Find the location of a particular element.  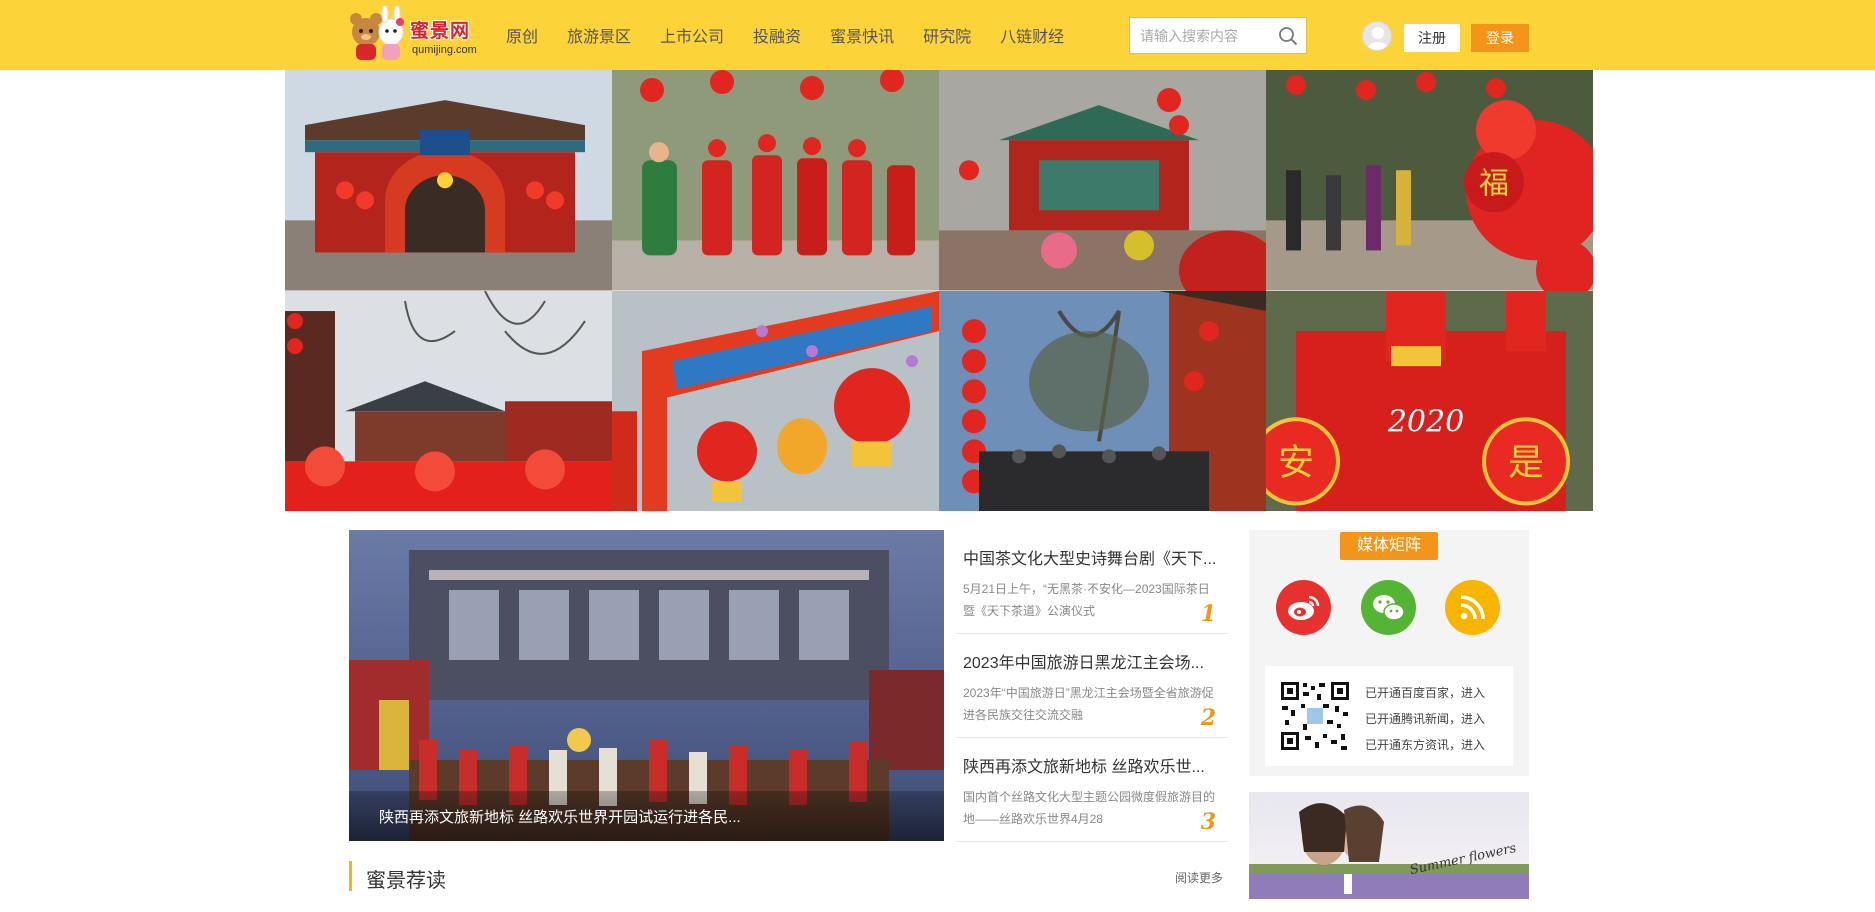

user-icon is located at coordinates (1378, 38).